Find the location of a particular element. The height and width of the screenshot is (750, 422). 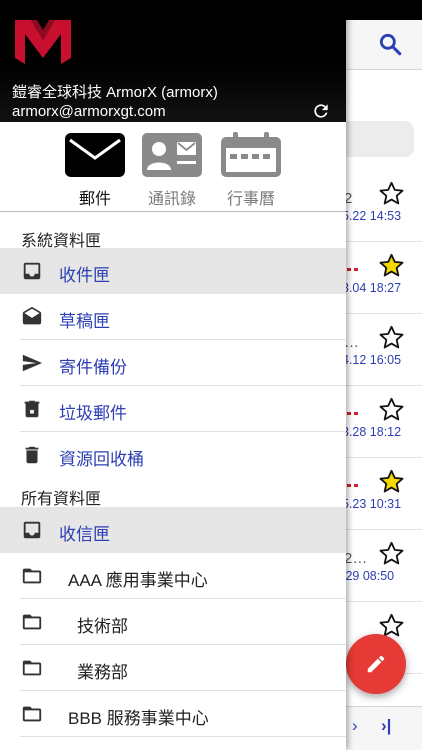

account-email: armorx@armorxgt.com is located at coordinates (89, 111).